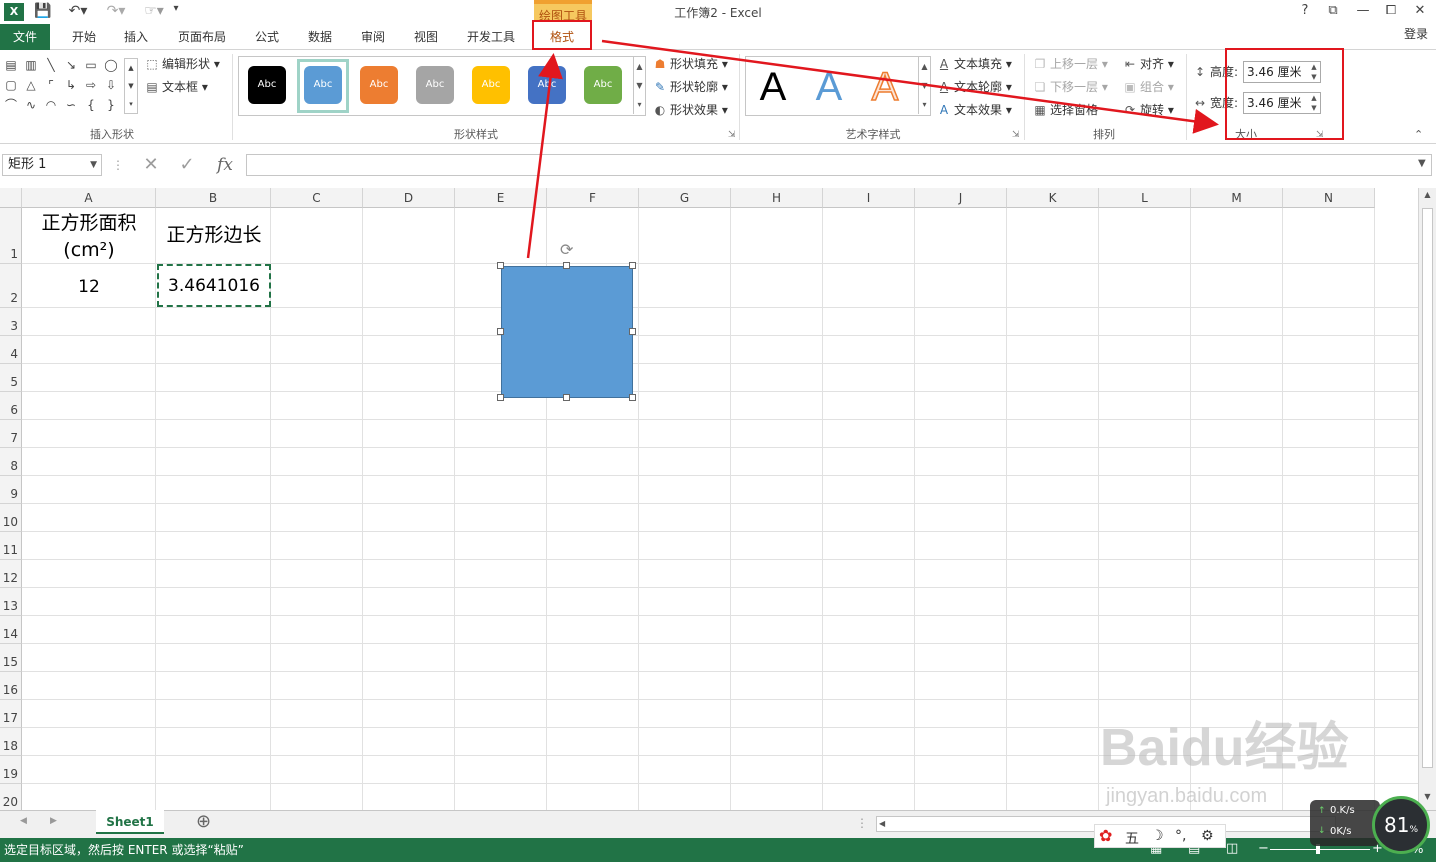 This screenshot has width=1436, height=862. What do you see at coordinates (872, 149) in the screenshot?
I see `annotation-arrows` at bounding box center [872, 149].